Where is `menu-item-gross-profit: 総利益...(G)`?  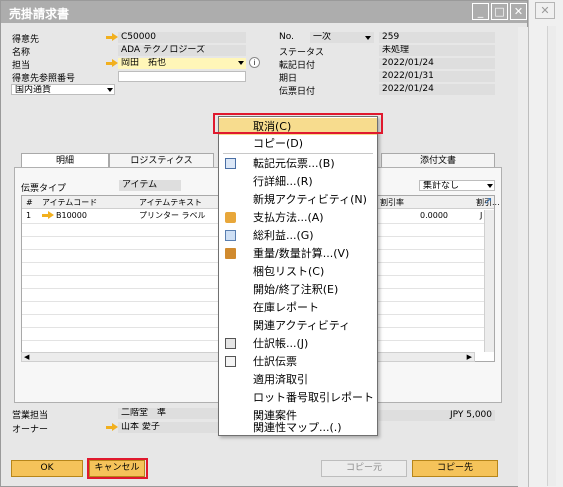
menu-item-gross-profit: 総利益...(G) is located at coordinates (298, 235).